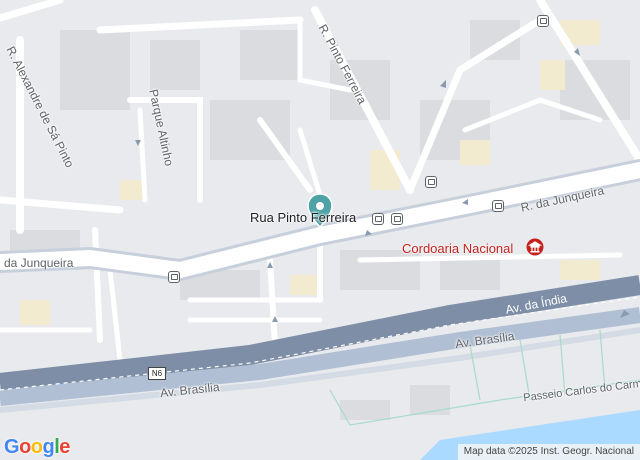  Describe the element at coordinates (303, 217) in the screenshot. I see `pin-label: Rua Pinto Ferreira` at that location.